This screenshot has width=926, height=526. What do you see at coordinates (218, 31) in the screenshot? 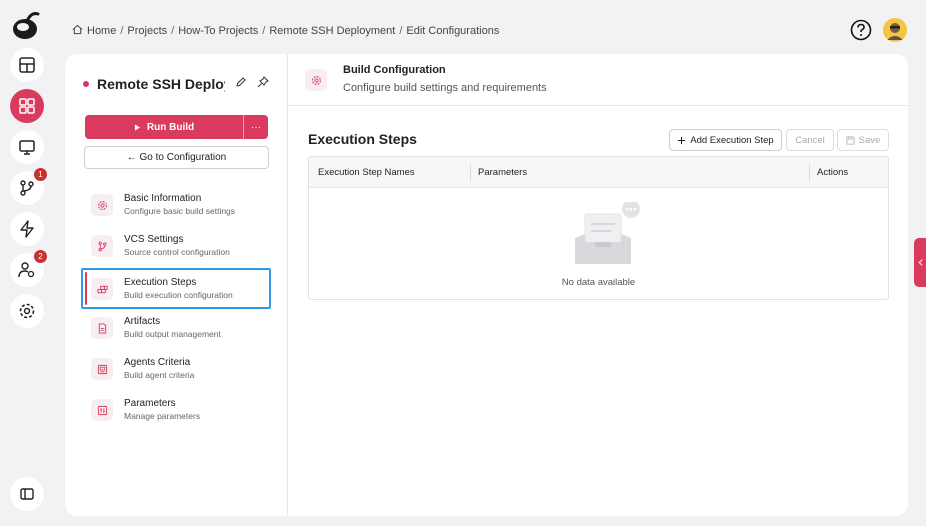
I see `breadcrumb-how-to-projects: How-To Projects` at bounding box center [218, 31].